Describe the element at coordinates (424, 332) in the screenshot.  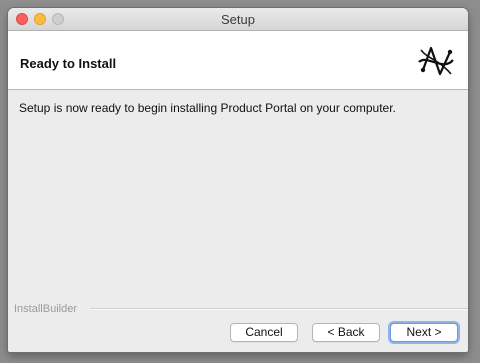
I see `next-button: Next >` at that location.